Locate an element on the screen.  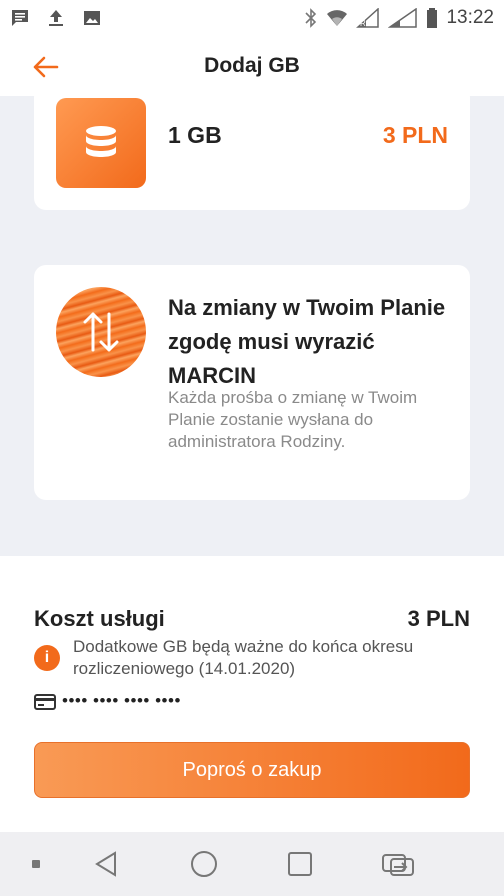
small-square-icon is located at coordinates (36, 864).